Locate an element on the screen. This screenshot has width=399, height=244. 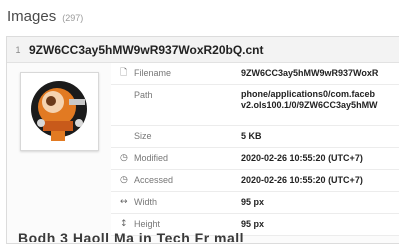
thumbnail-image is located at coordinates (59, 111).